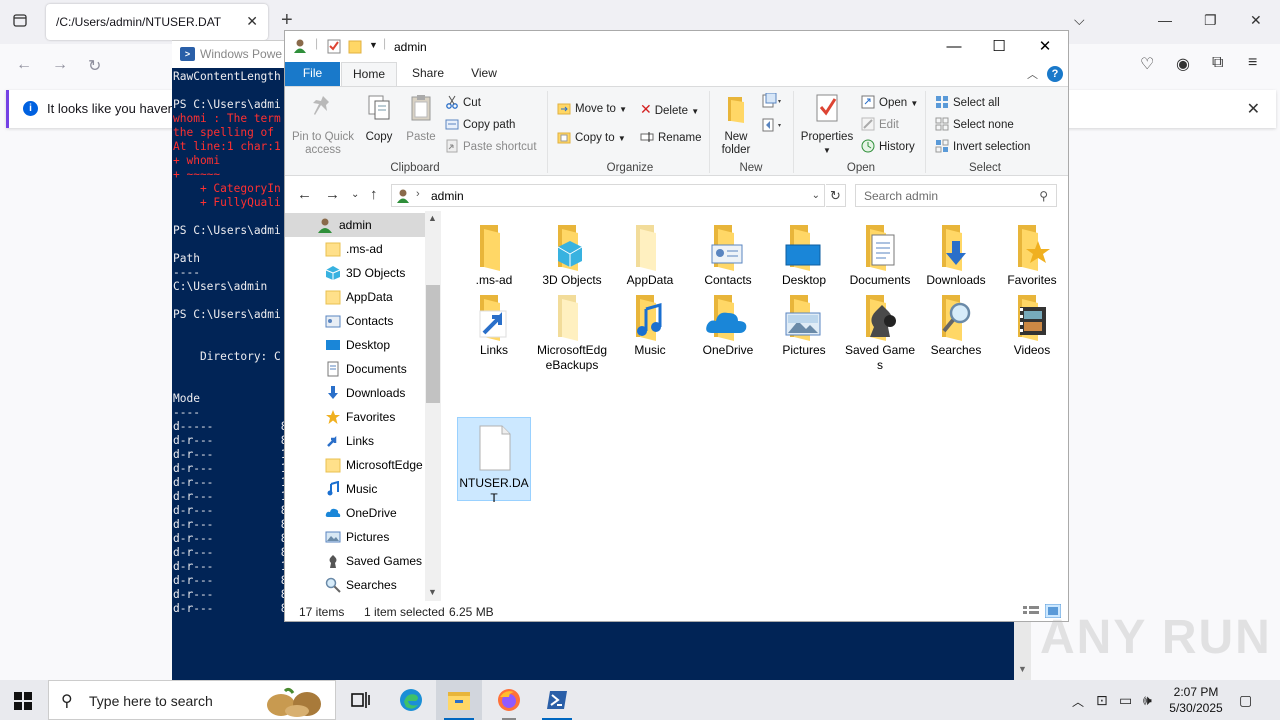 This screenshot has width=1280, height=720. What do you see at coordinates (1253, 109) in the screenshot?
I see `notification-close-icon: ✕` at bounding box center [1253, 109].